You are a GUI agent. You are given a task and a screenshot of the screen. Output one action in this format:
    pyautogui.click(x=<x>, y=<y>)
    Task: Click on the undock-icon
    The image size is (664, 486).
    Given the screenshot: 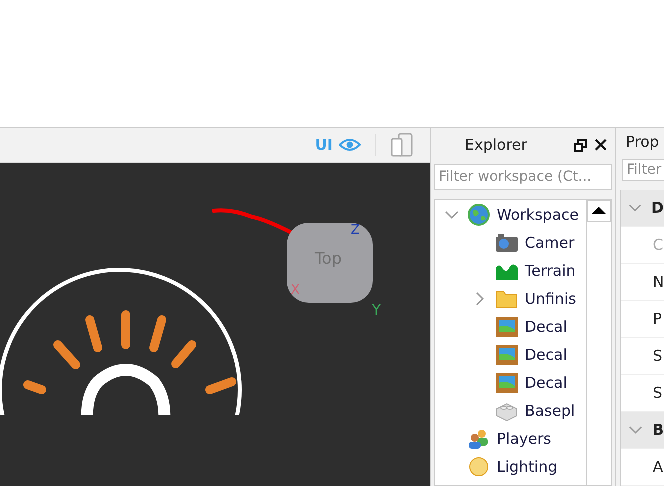 What is the action you would take?
    pyautogui.click(x=580, y=145)
    